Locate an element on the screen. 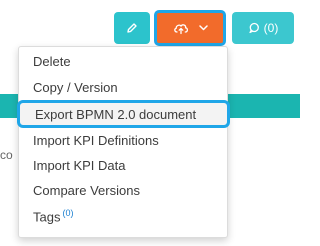 The width and height of the screenshot is (320, 246). pencil-icon is located at coordinates (132, 28).